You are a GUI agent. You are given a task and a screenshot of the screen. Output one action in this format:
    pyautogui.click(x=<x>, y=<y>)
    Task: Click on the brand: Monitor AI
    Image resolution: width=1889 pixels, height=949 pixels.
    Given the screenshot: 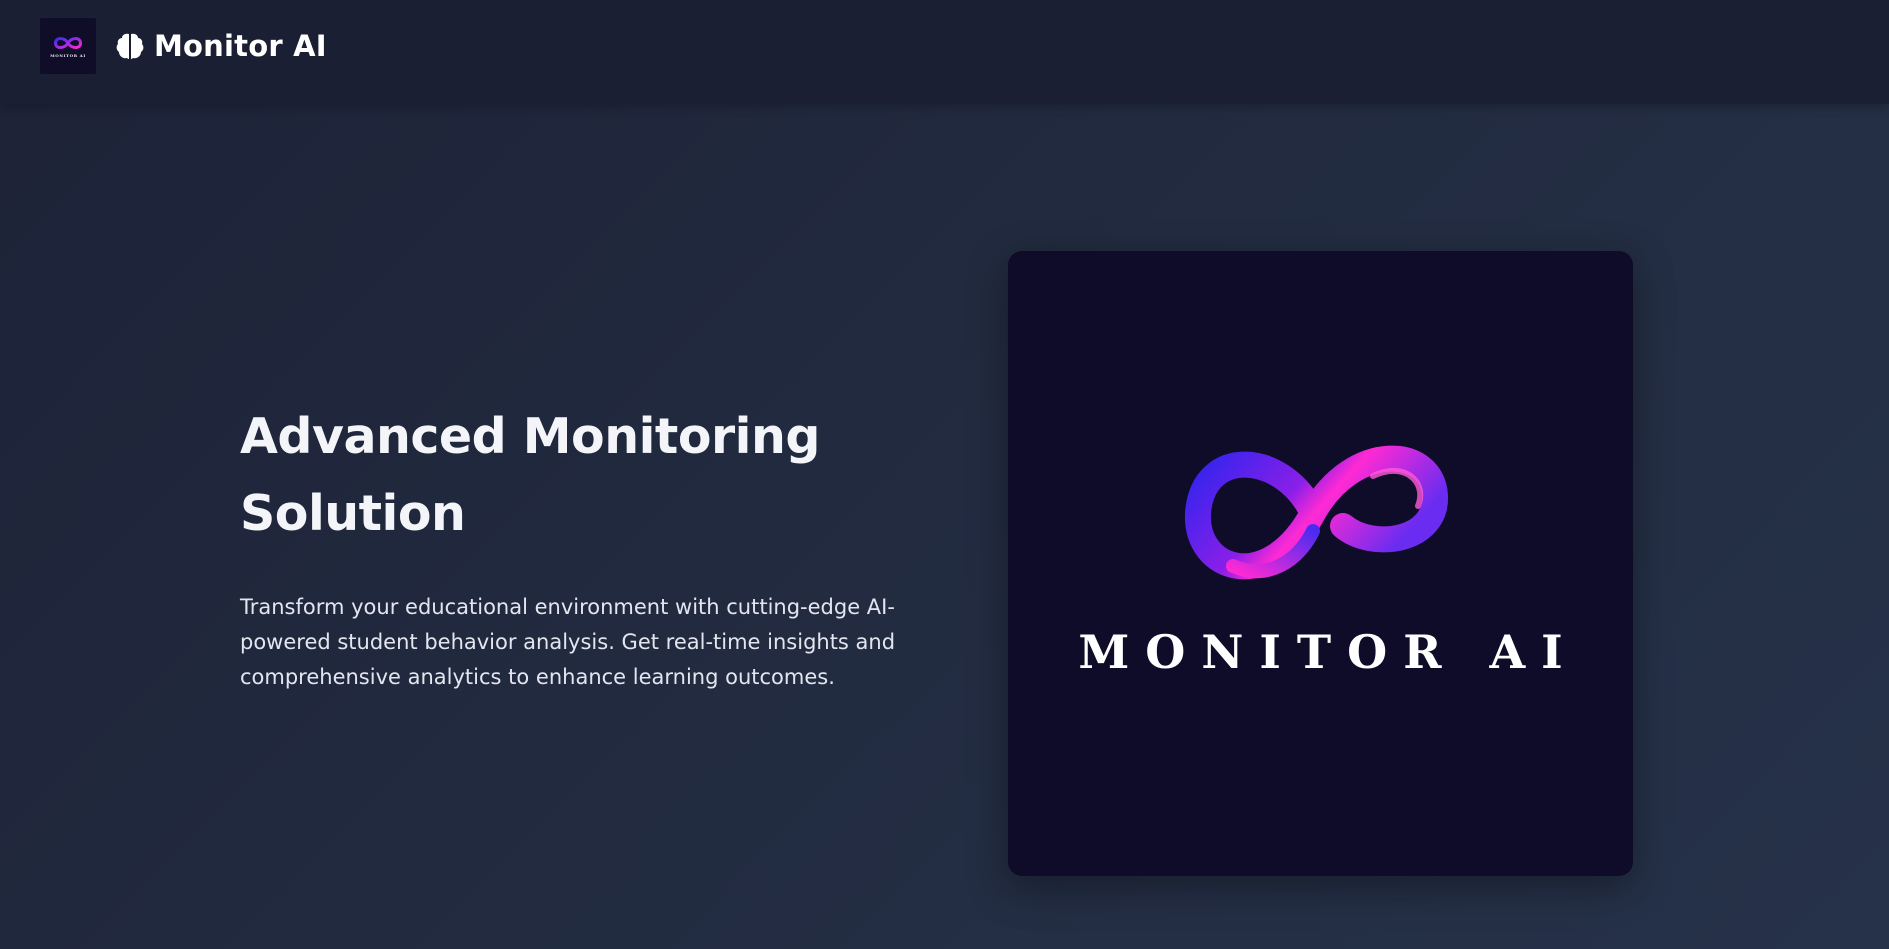 What is the action you would take?
    pyautogui.click(x=220, y=46)
    